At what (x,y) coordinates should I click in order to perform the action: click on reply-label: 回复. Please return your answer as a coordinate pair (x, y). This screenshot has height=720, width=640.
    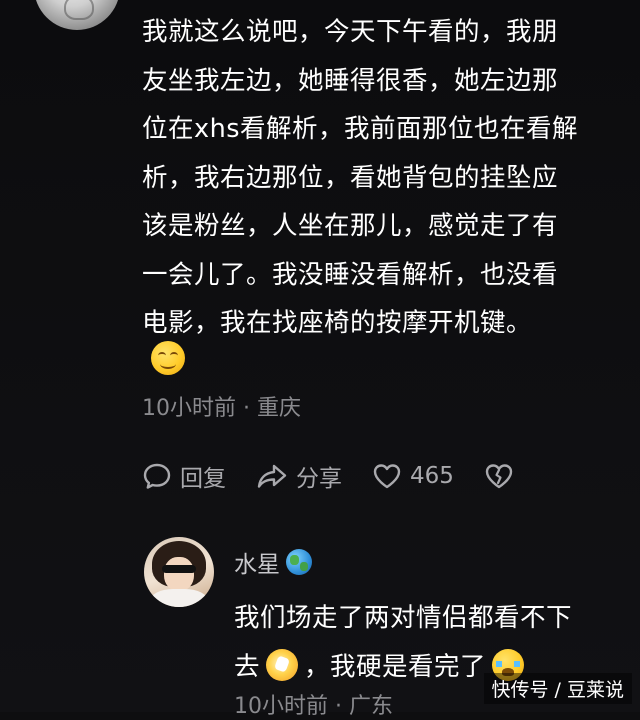
    Looking at the image, I should click on (203, 479).